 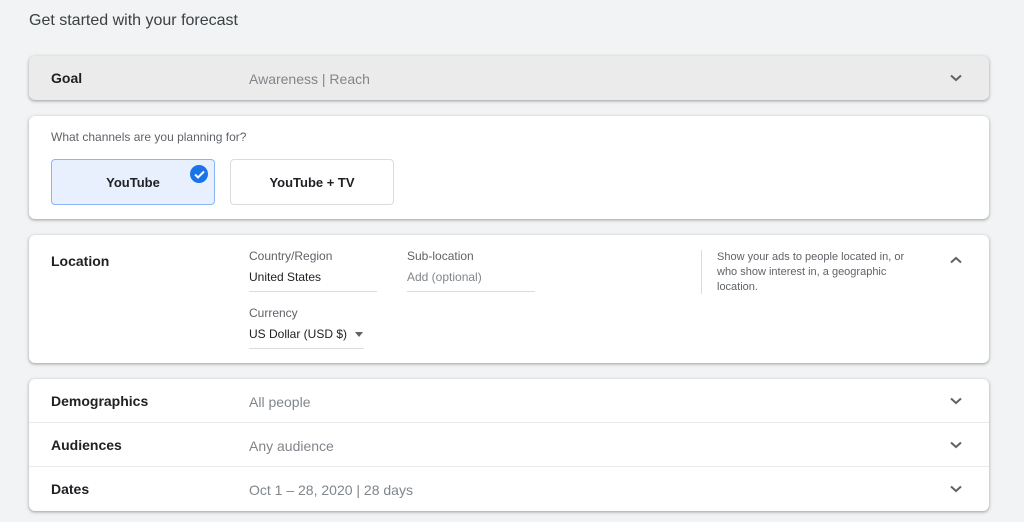 What do you see at coordinates (67, 78) in the screenshot?
I see `goal-label: Goal` at bounding box center [67, 78].